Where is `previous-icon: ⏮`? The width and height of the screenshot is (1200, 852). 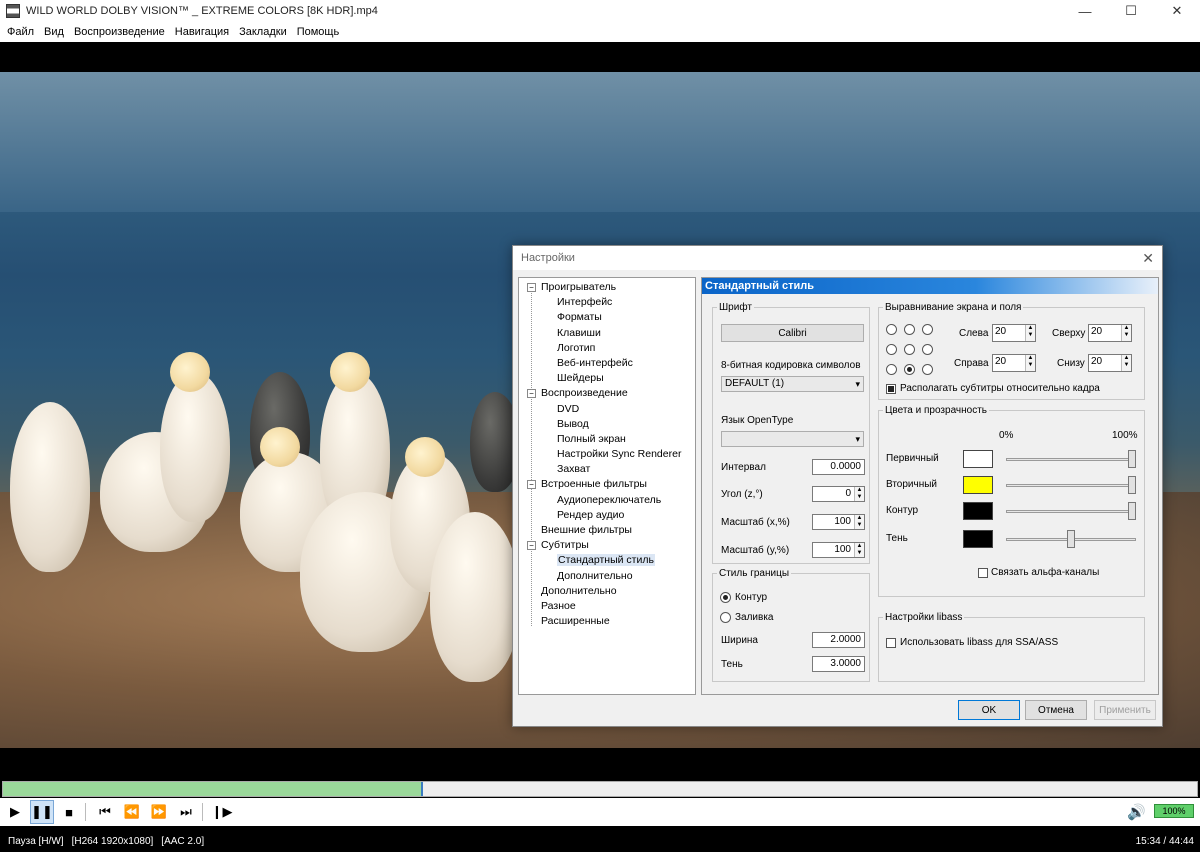 previous-icon: ⏮ is located at coordinates (105, 812).